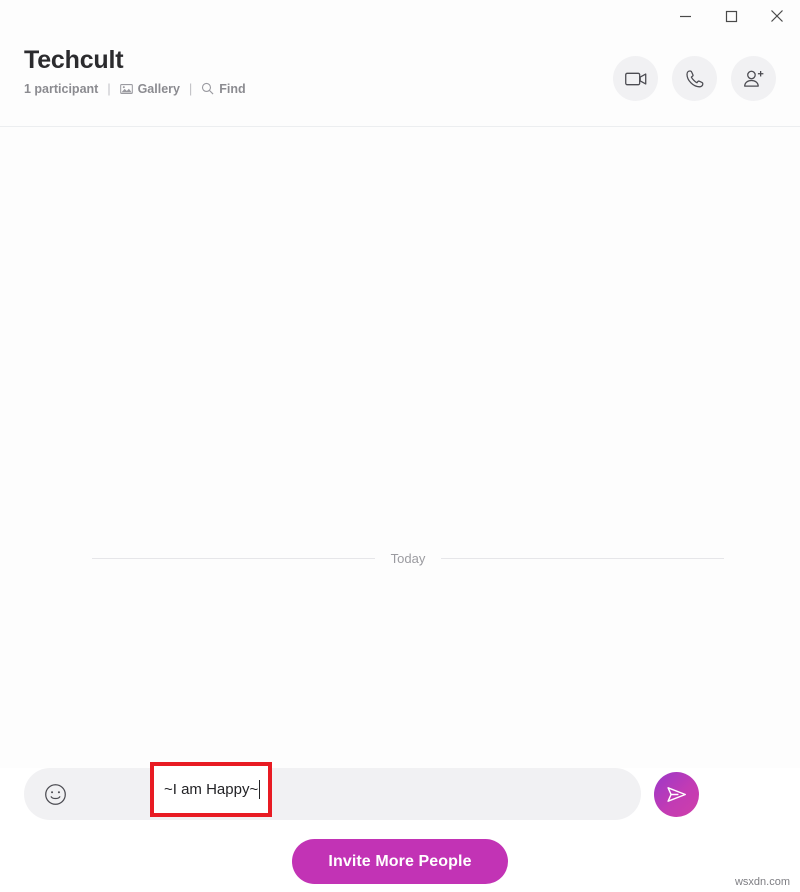 The height and width of the screenshot is (892, 800). I want to click on window-minimize-button, so click(685, 16).